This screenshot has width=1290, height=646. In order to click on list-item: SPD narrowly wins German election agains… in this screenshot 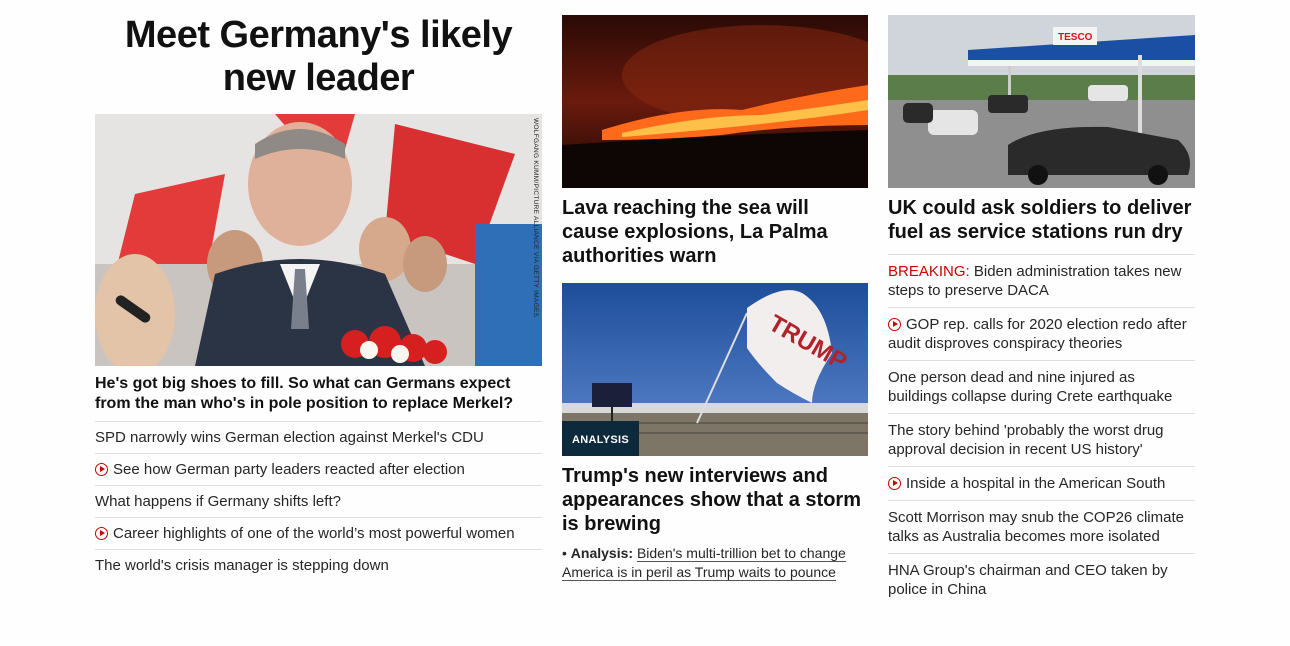, I will do `click(318, 437)`.